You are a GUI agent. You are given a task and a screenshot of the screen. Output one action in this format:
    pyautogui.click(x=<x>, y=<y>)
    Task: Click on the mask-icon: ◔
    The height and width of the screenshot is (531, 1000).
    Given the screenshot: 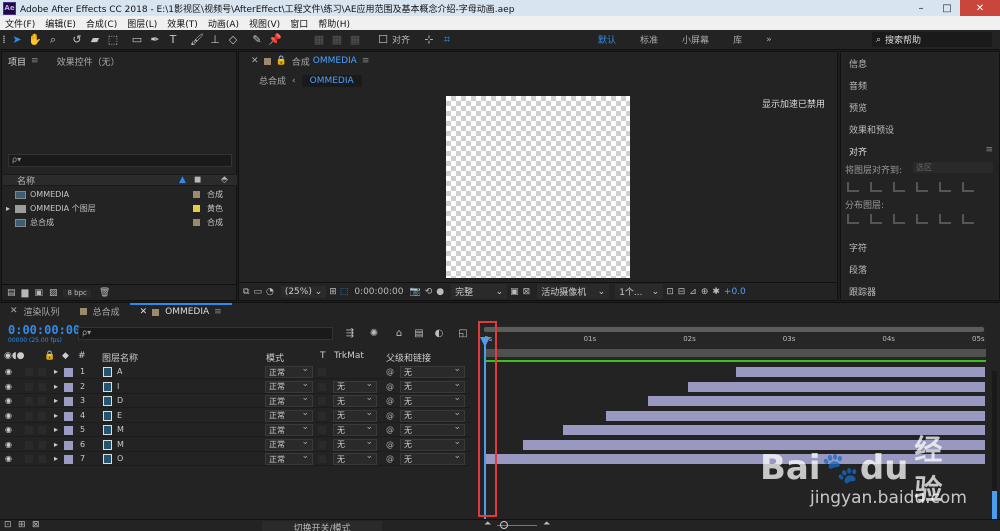 What is the action you would take?
    pyautogui.click(x=270, y=292)
    